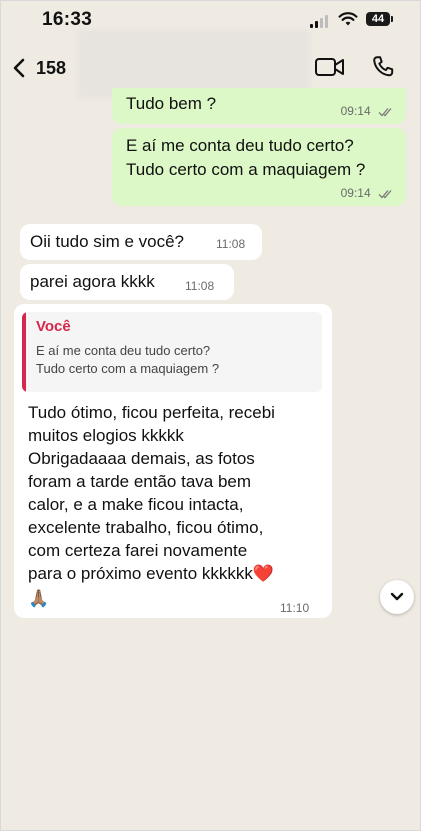 The height and width of the screenshot is (831, 421). I want to click on message-line: E aí me conta deu tudo certo?, so click(240, 145).